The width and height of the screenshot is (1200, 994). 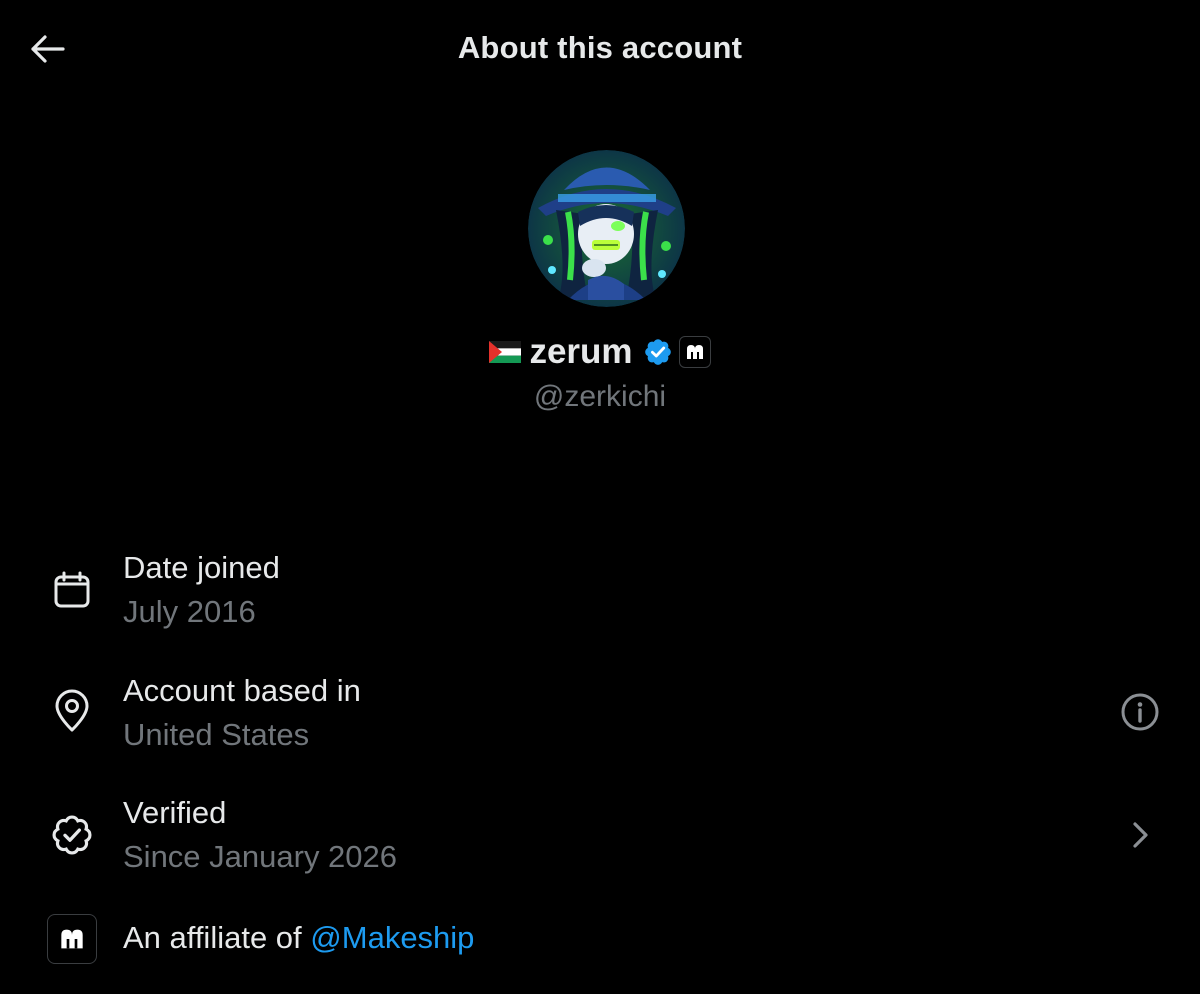 I want to click on affiliate-text: An affiliate of @Makeship, so click(x=298, y=938).